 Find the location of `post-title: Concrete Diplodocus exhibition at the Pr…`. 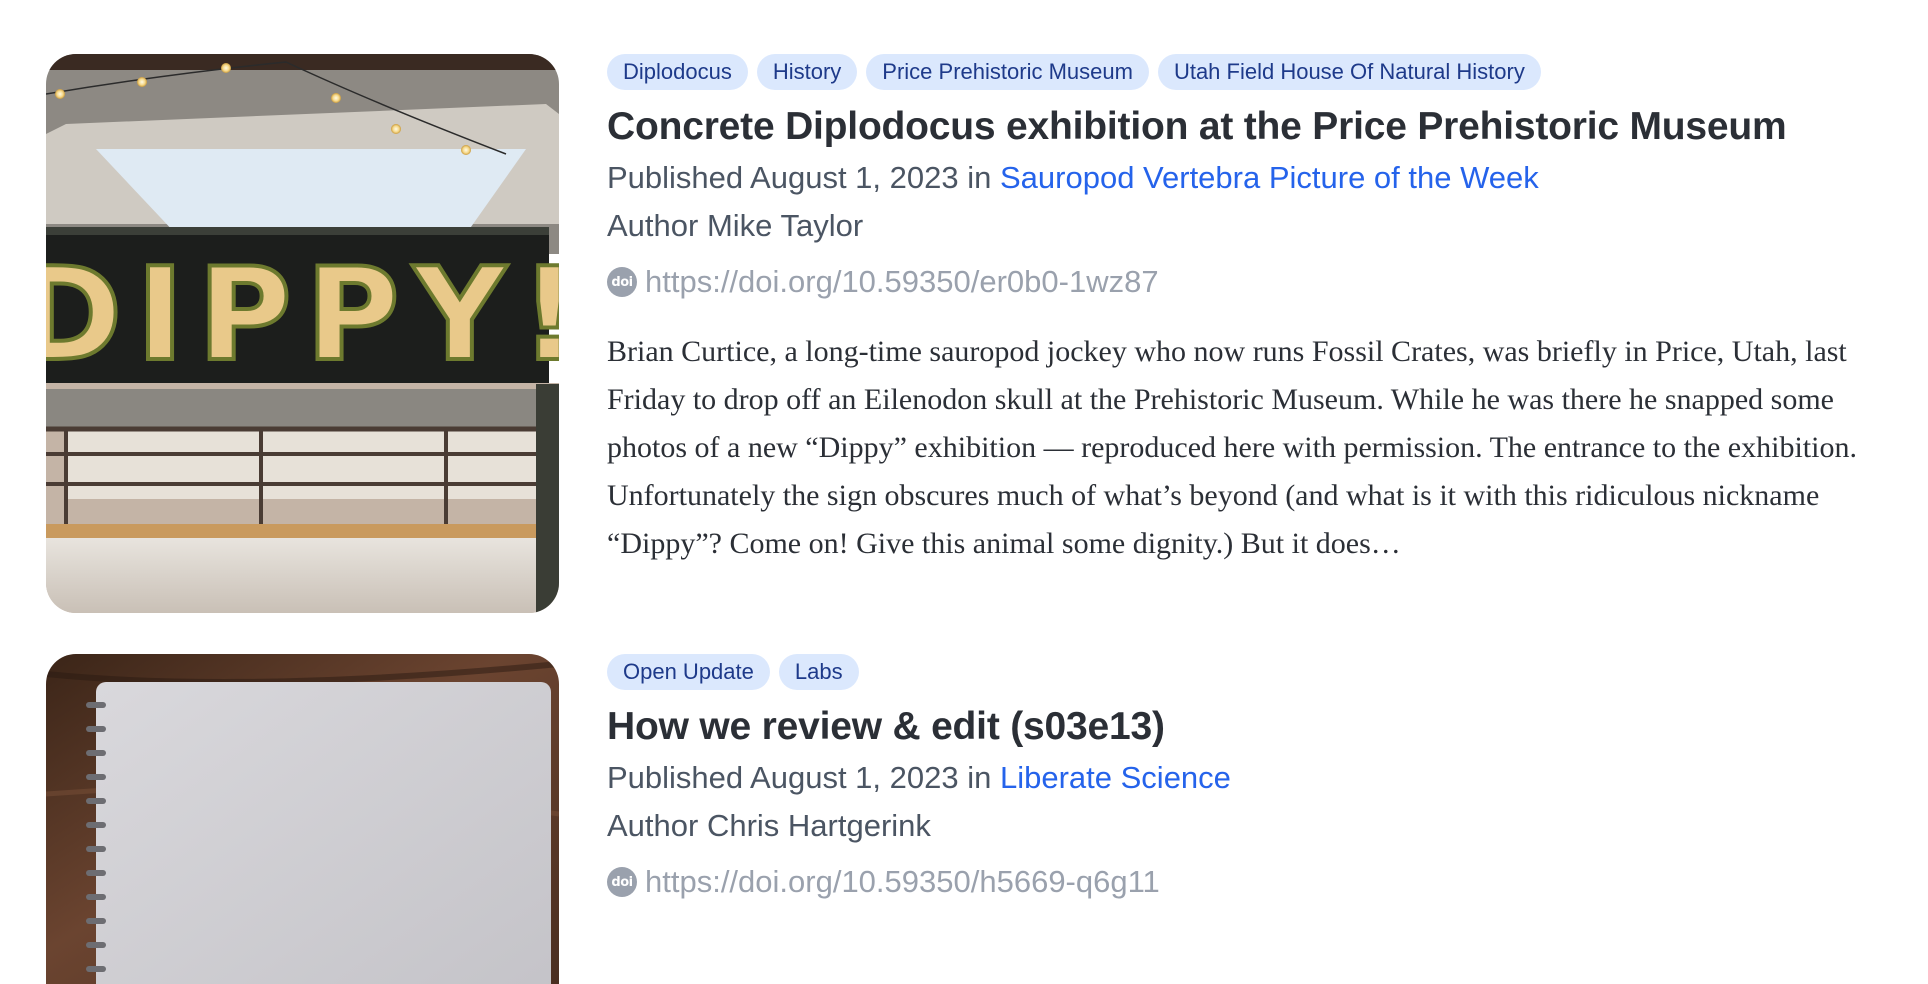

post-title: Concrete Diplodocus exhibition at the Pr… is located at coordinates (1252, 127).